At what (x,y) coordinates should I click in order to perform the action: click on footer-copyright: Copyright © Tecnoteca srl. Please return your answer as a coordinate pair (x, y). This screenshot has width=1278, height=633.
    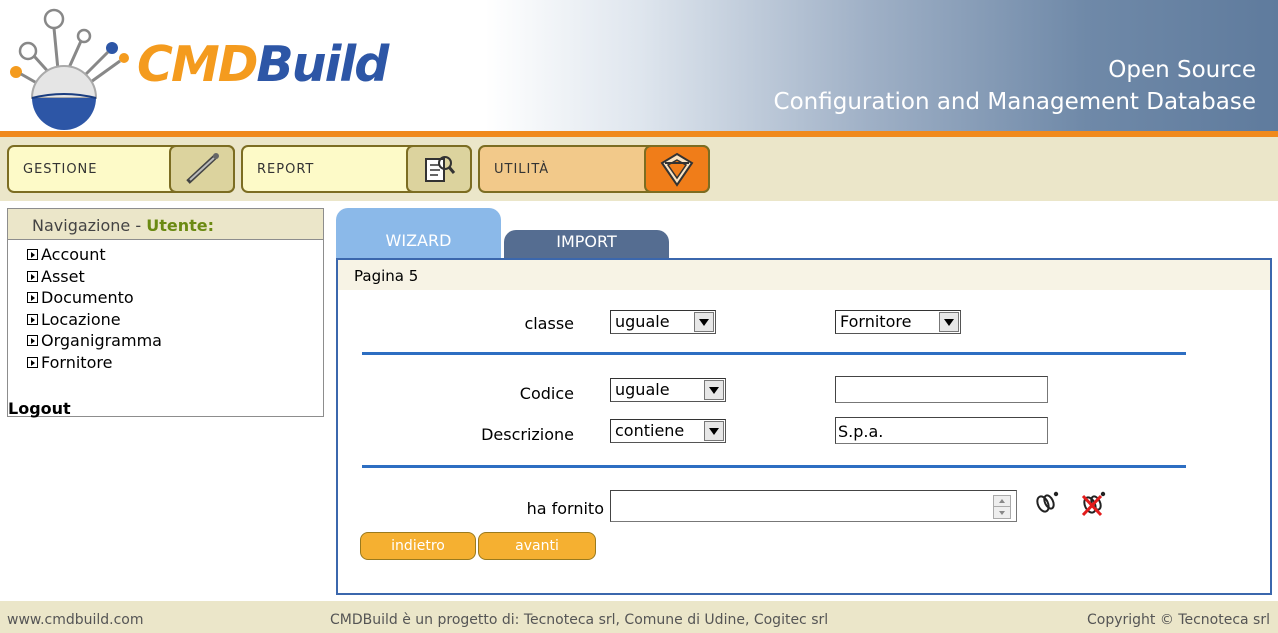
    Looking at the image, I should click on (1178, 620).